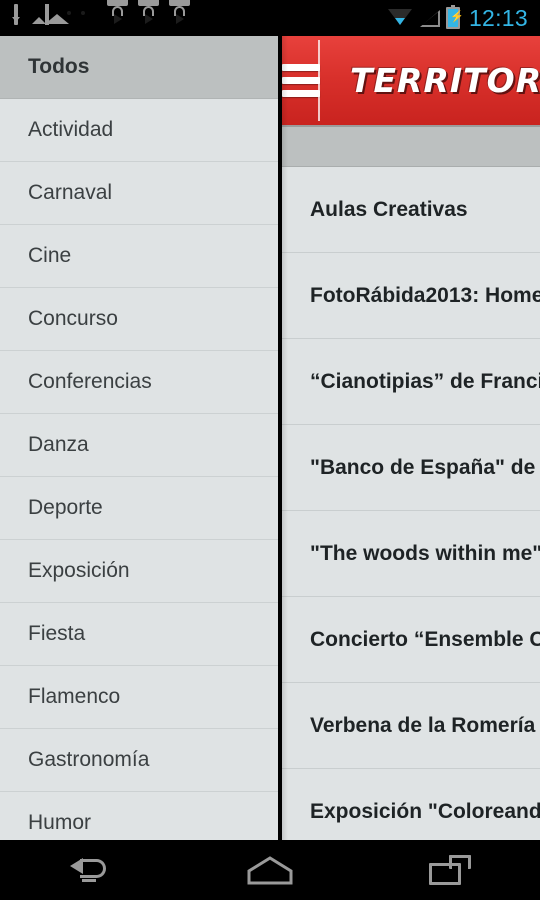 This screenshot has width=540, height=900. I want to click on home-icon, so click(270, 870).